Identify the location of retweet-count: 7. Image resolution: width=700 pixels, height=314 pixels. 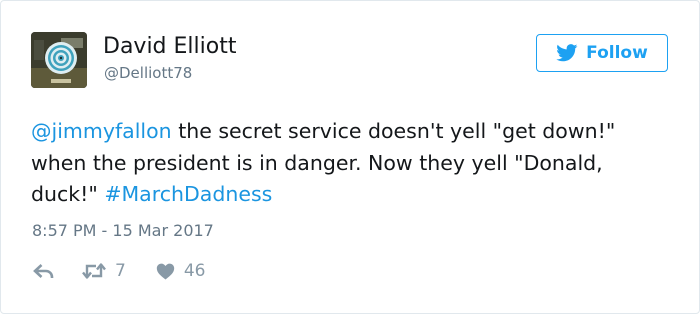
(120, 271).